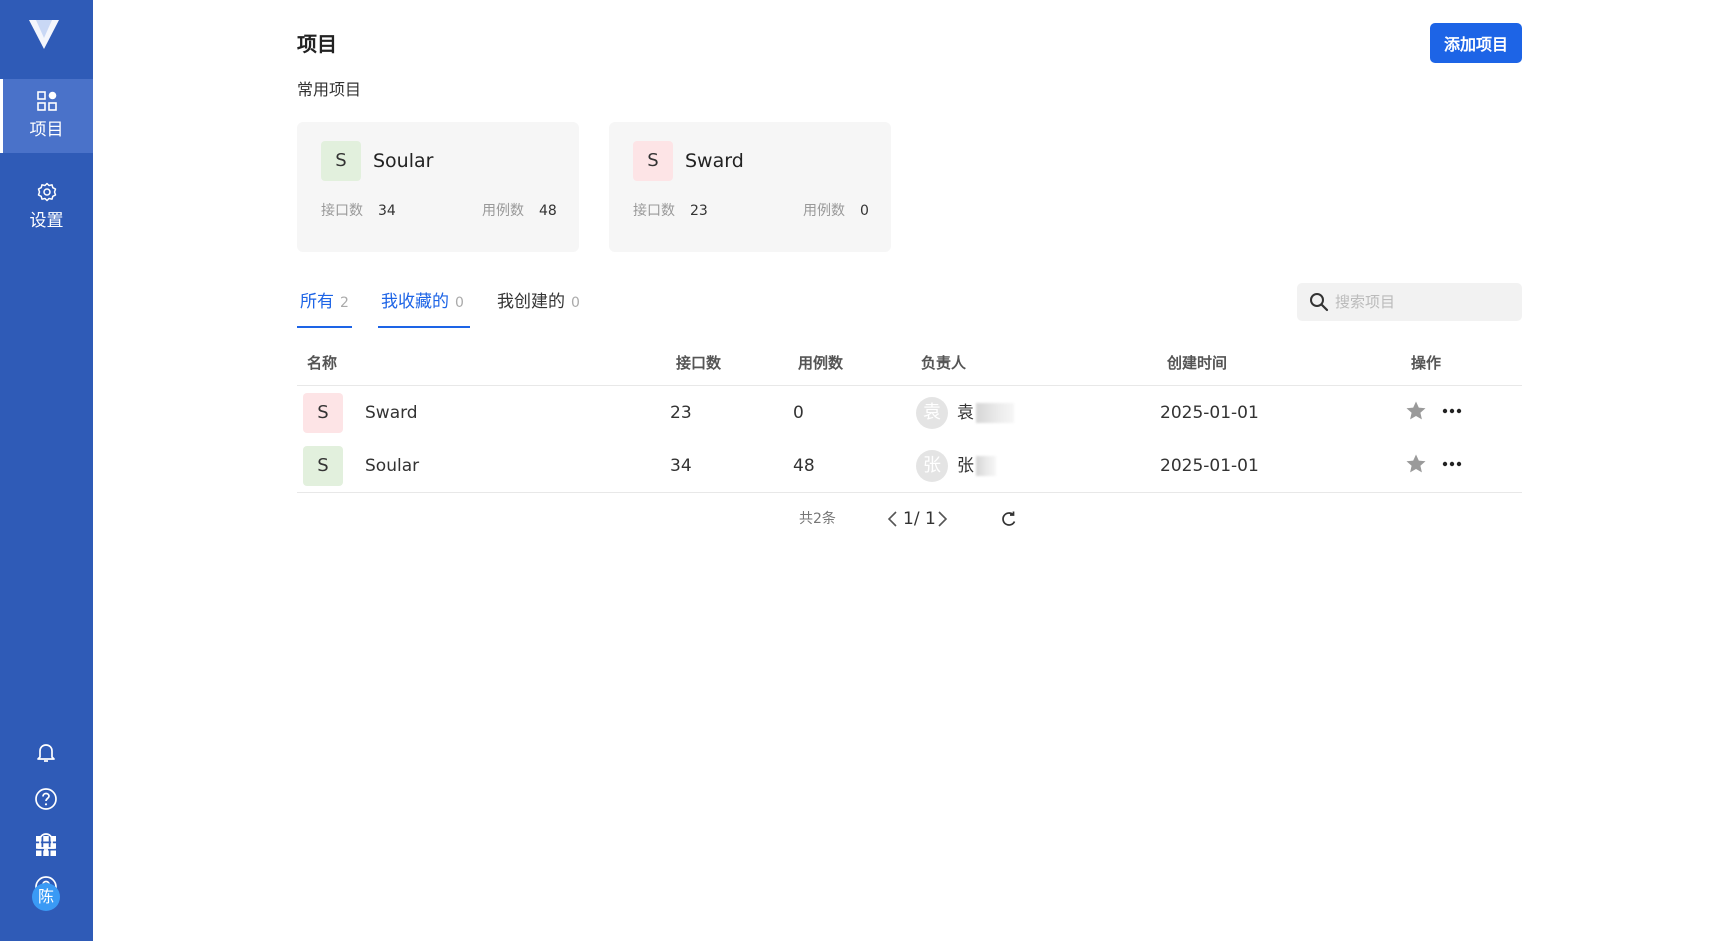 The width and height of the screenshot is (1723, 941). I want to click on add-project-button: 添加项目, so click(1476, 43).